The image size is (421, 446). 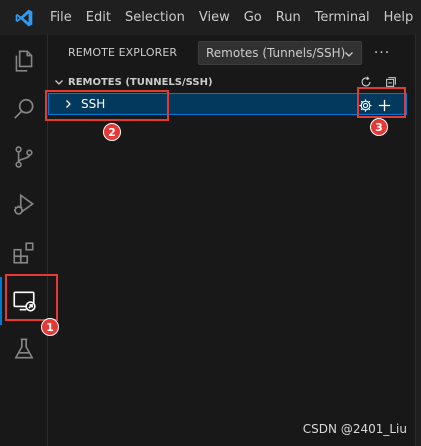 I want to click on menu-view: View, so click(x=214, y=17).